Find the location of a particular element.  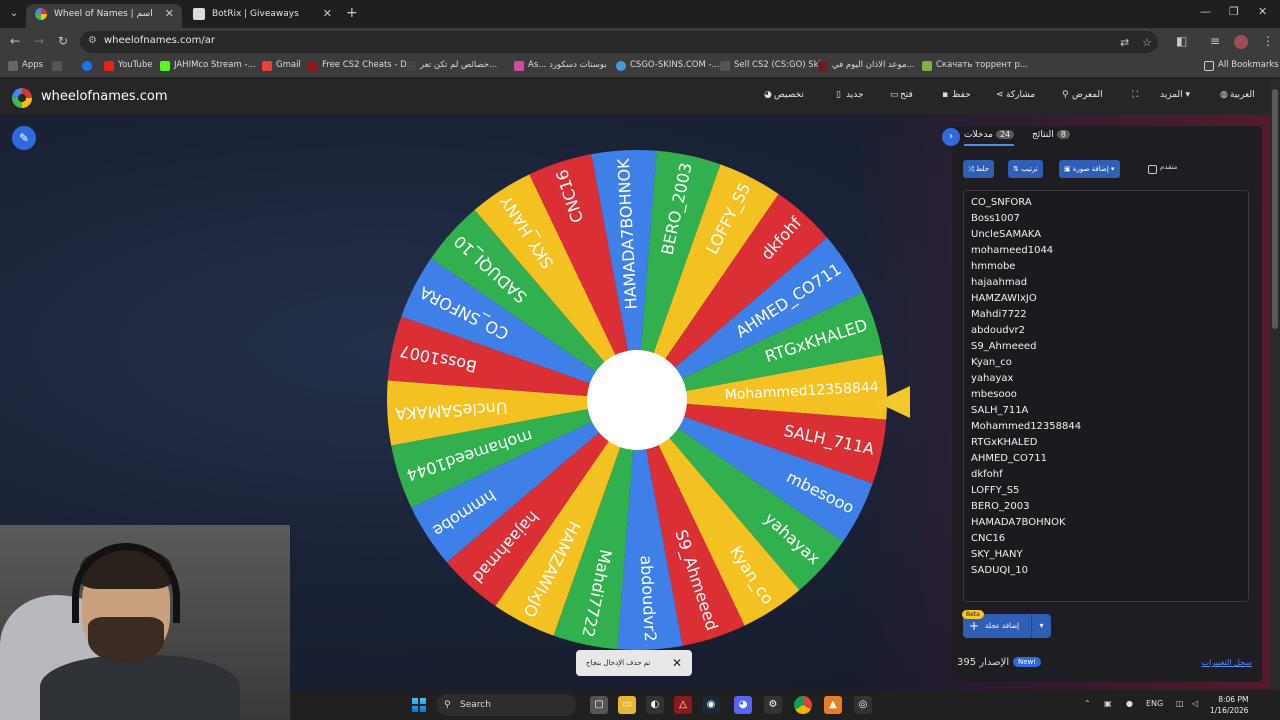

taskbar-search: ⚲ Search is located at coordinates (506, 705).